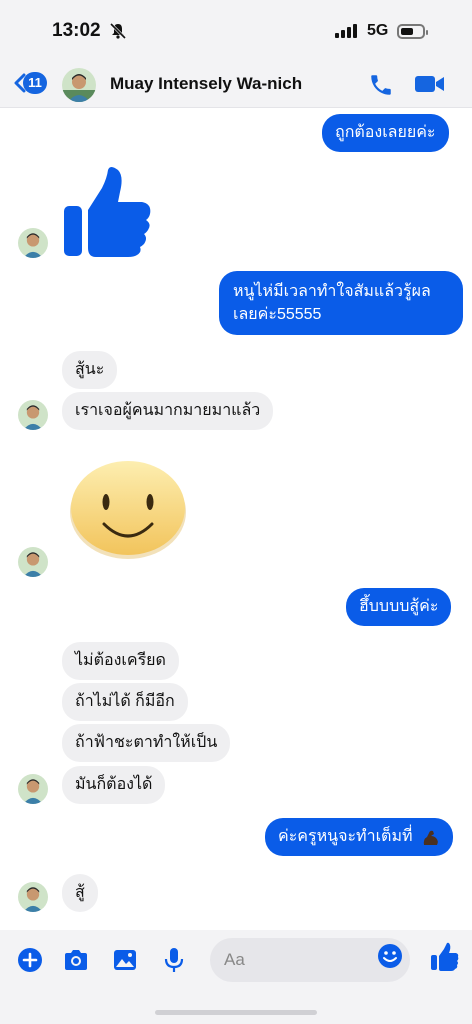  What do you see at coordinates (206, 84) in the screenshot?
I see `contact-name: Muay Intensely Wa-nich` at bounding box center [206, 84].